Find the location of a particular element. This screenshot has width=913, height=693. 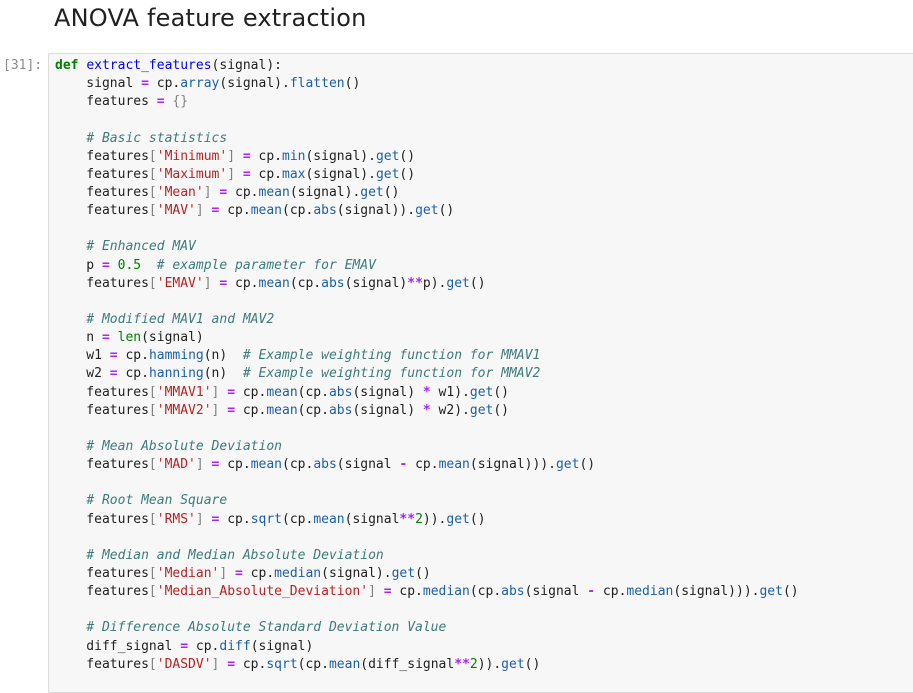

code-token: sqrt is located at coordinates (266, 519).